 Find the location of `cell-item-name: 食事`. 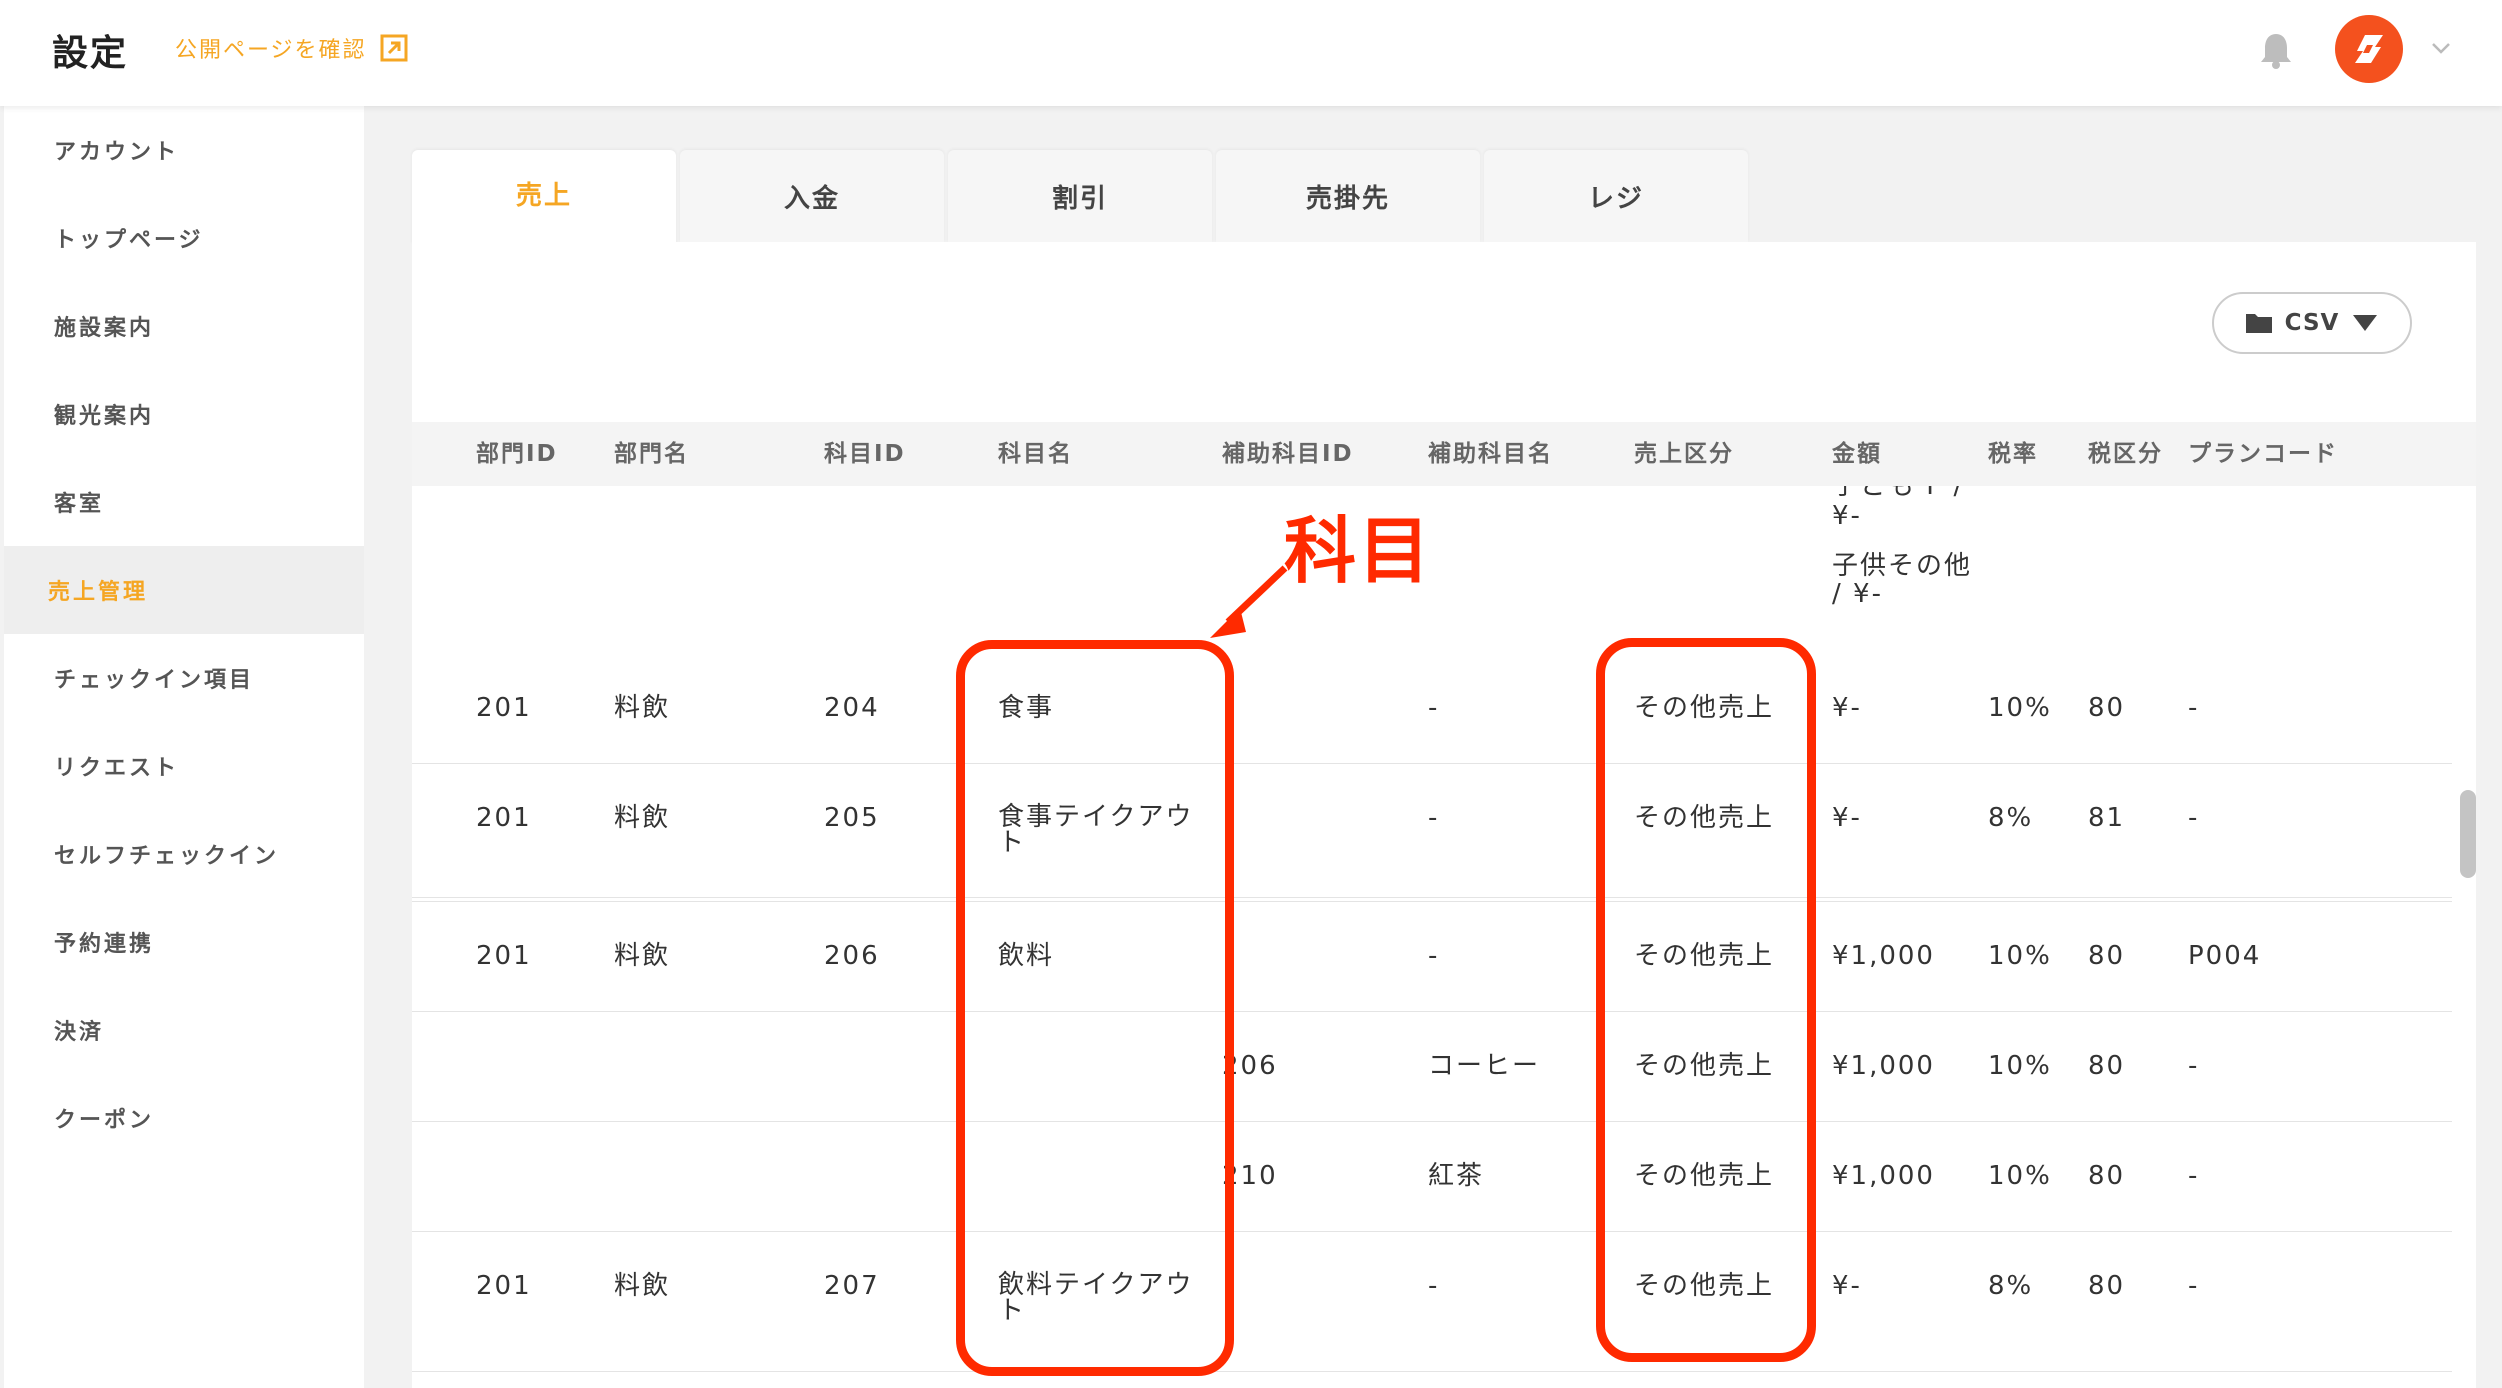

cell-item-name: 食事 is located at coordinates (1026, 708).